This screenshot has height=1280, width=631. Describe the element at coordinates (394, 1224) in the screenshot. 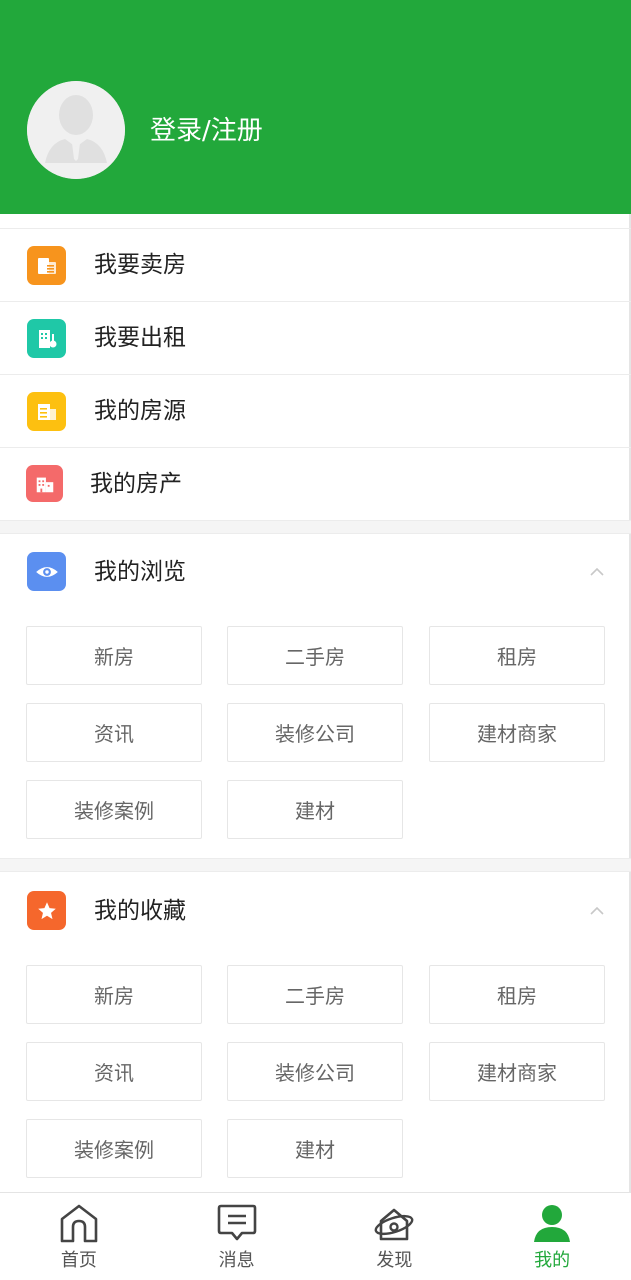

I see `discover-icon` at that location.